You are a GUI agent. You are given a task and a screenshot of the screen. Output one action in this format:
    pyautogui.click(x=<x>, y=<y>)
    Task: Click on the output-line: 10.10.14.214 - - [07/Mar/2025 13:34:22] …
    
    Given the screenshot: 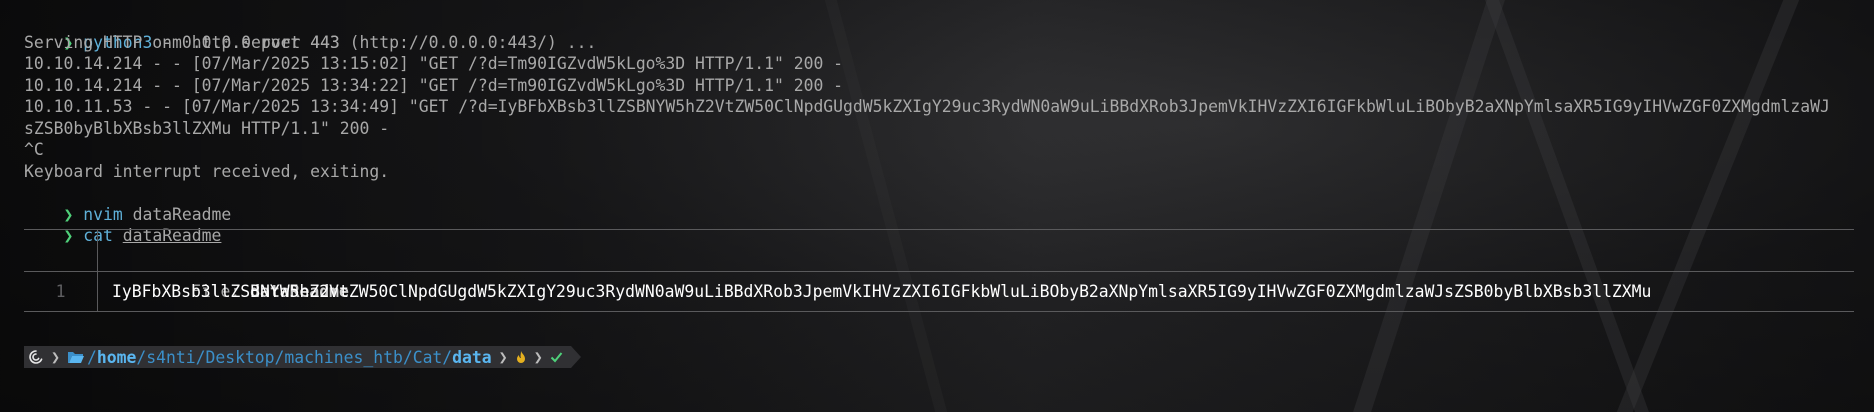 What is the action you would take?
    pyautogui.click(x=434, y=85)
    